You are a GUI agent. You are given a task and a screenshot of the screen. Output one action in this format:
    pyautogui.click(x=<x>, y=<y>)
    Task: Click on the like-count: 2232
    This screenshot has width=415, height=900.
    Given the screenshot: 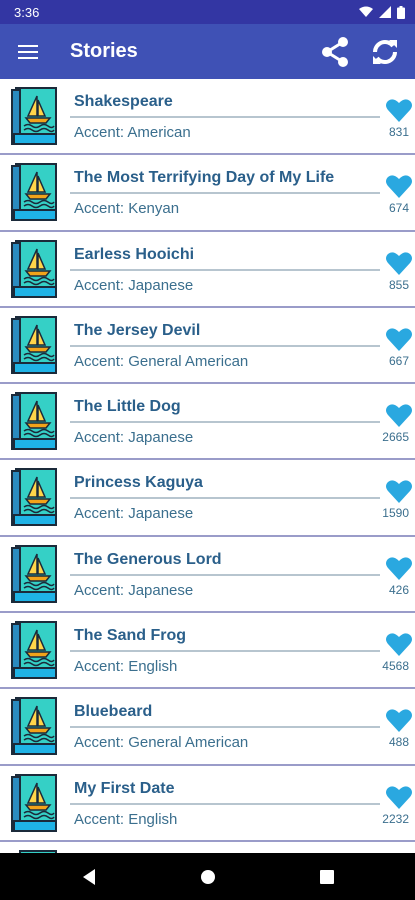 What is the action you would take?
    pyautogui.click(x=395, y=818)
    